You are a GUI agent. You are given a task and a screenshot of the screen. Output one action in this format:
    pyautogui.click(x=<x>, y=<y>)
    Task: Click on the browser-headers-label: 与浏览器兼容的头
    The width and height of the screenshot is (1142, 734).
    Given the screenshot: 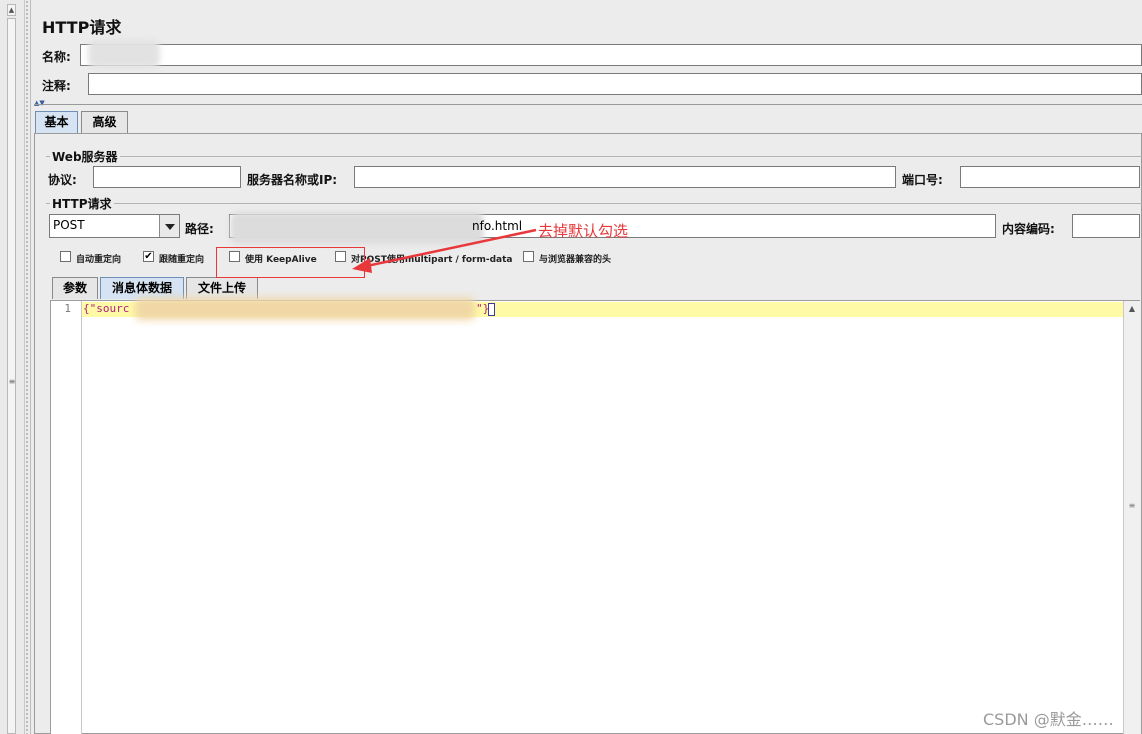 What is the action you would take?
    pyautogui.click(x=575, y=260)
    